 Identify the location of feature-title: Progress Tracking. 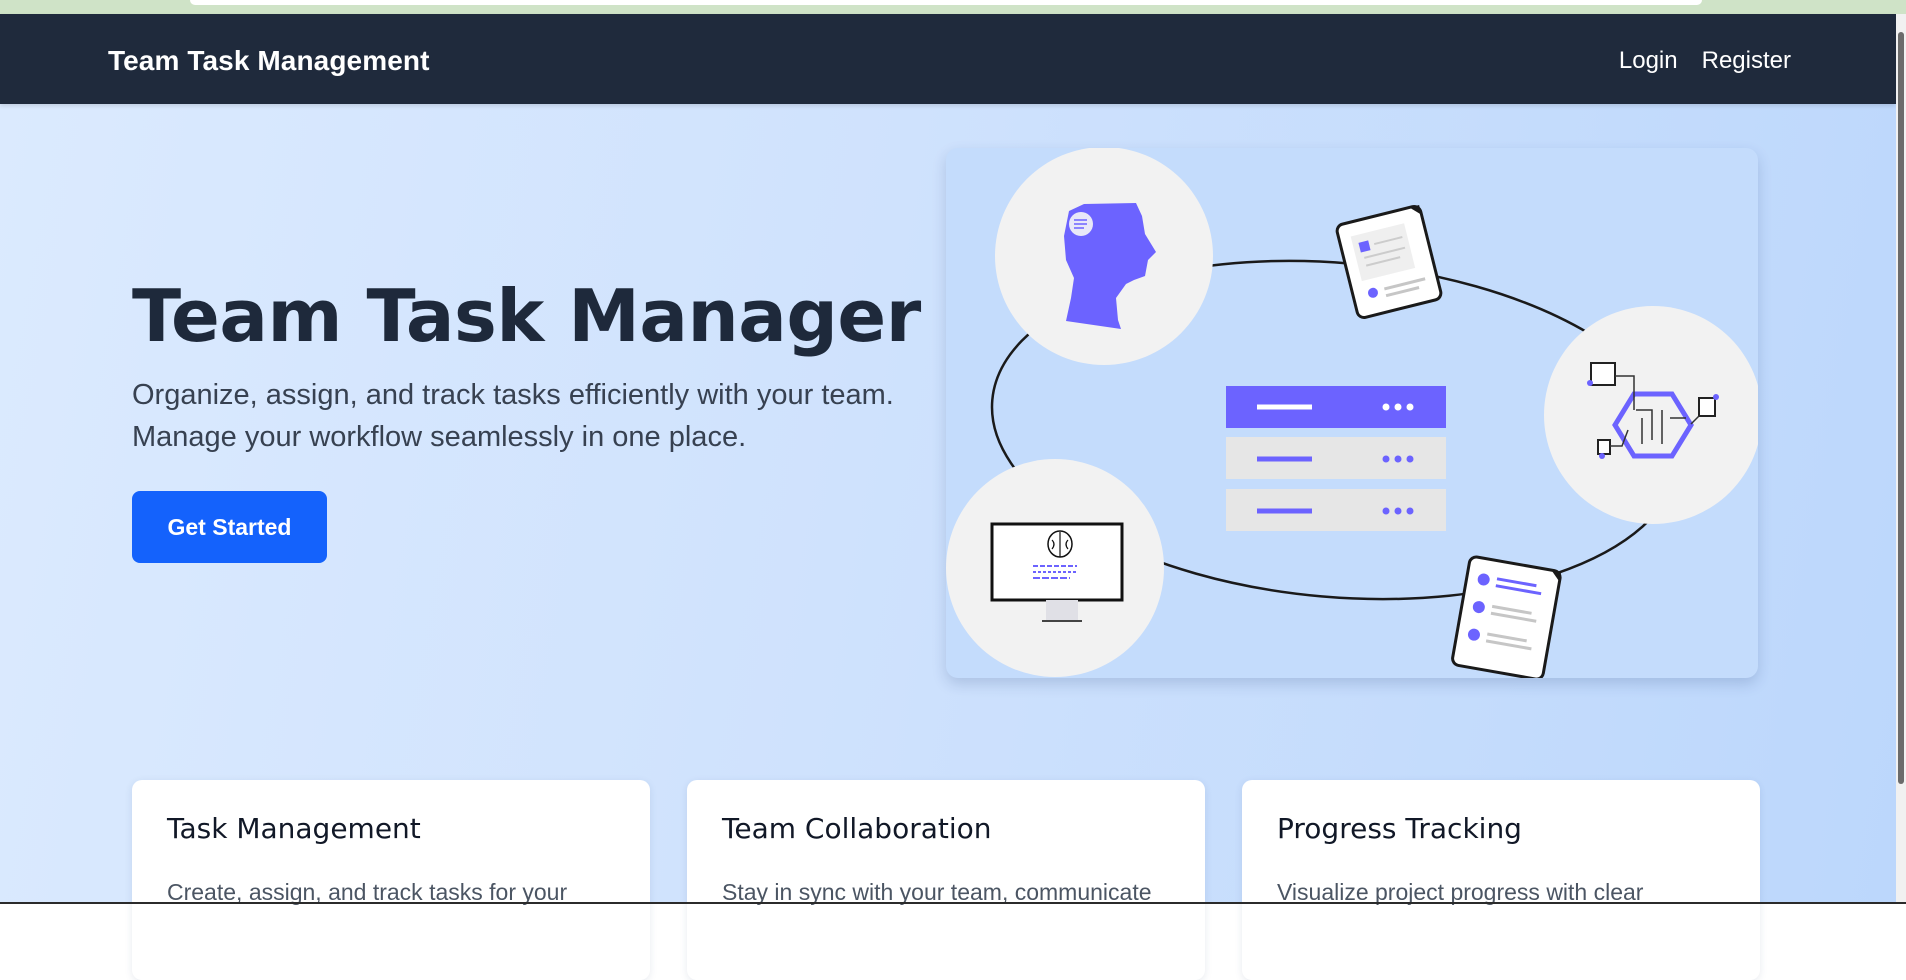
(1399, 828).